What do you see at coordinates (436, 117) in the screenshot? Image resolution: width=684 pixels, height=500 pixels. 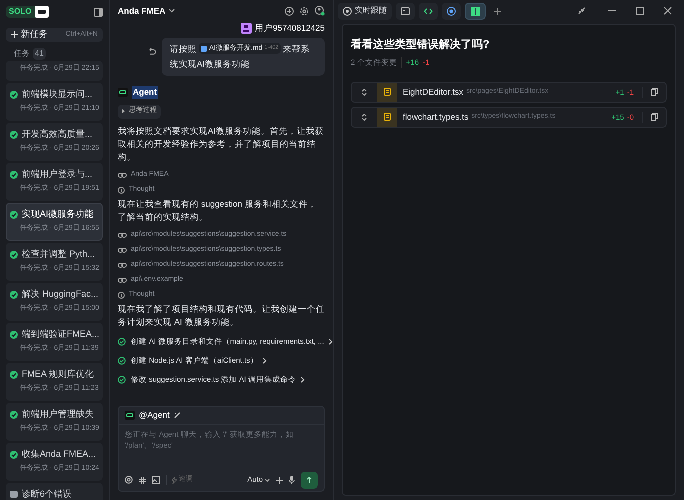 I see `file-name: flowchart.types.ts` at bounding box center [436, 117].